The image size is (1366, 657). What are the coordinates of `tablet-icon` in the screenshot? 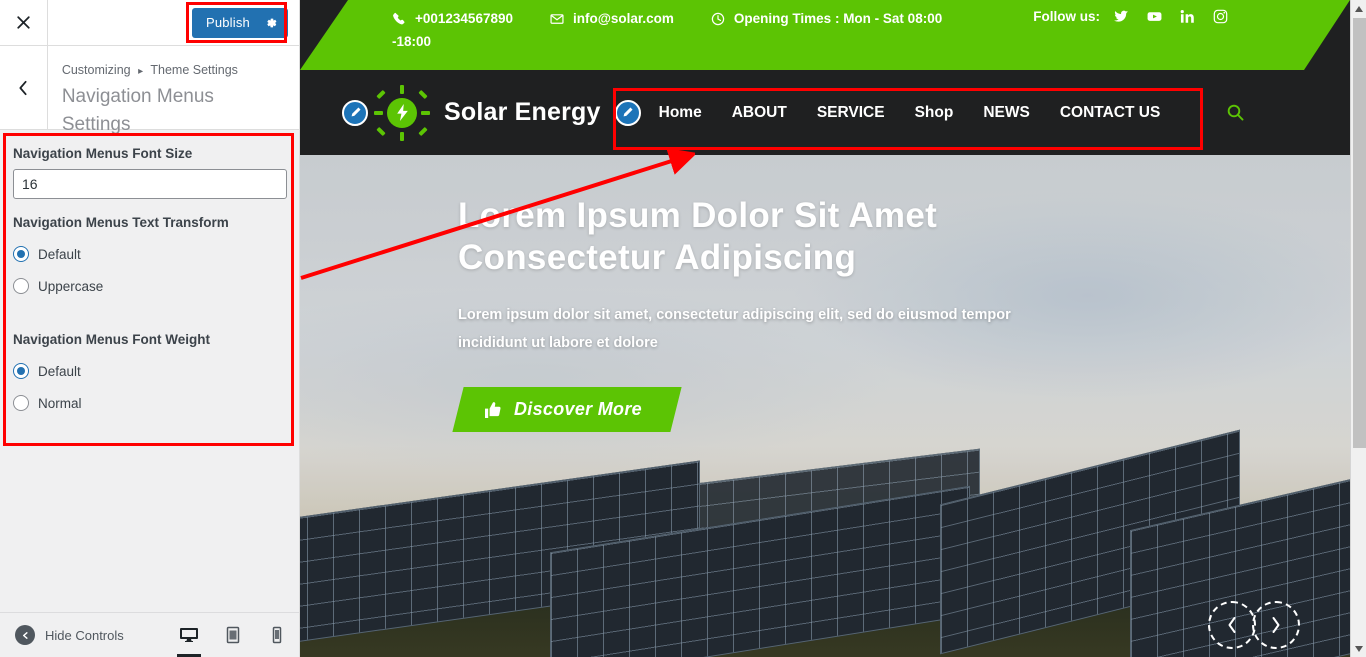 It's located at (233, 635).